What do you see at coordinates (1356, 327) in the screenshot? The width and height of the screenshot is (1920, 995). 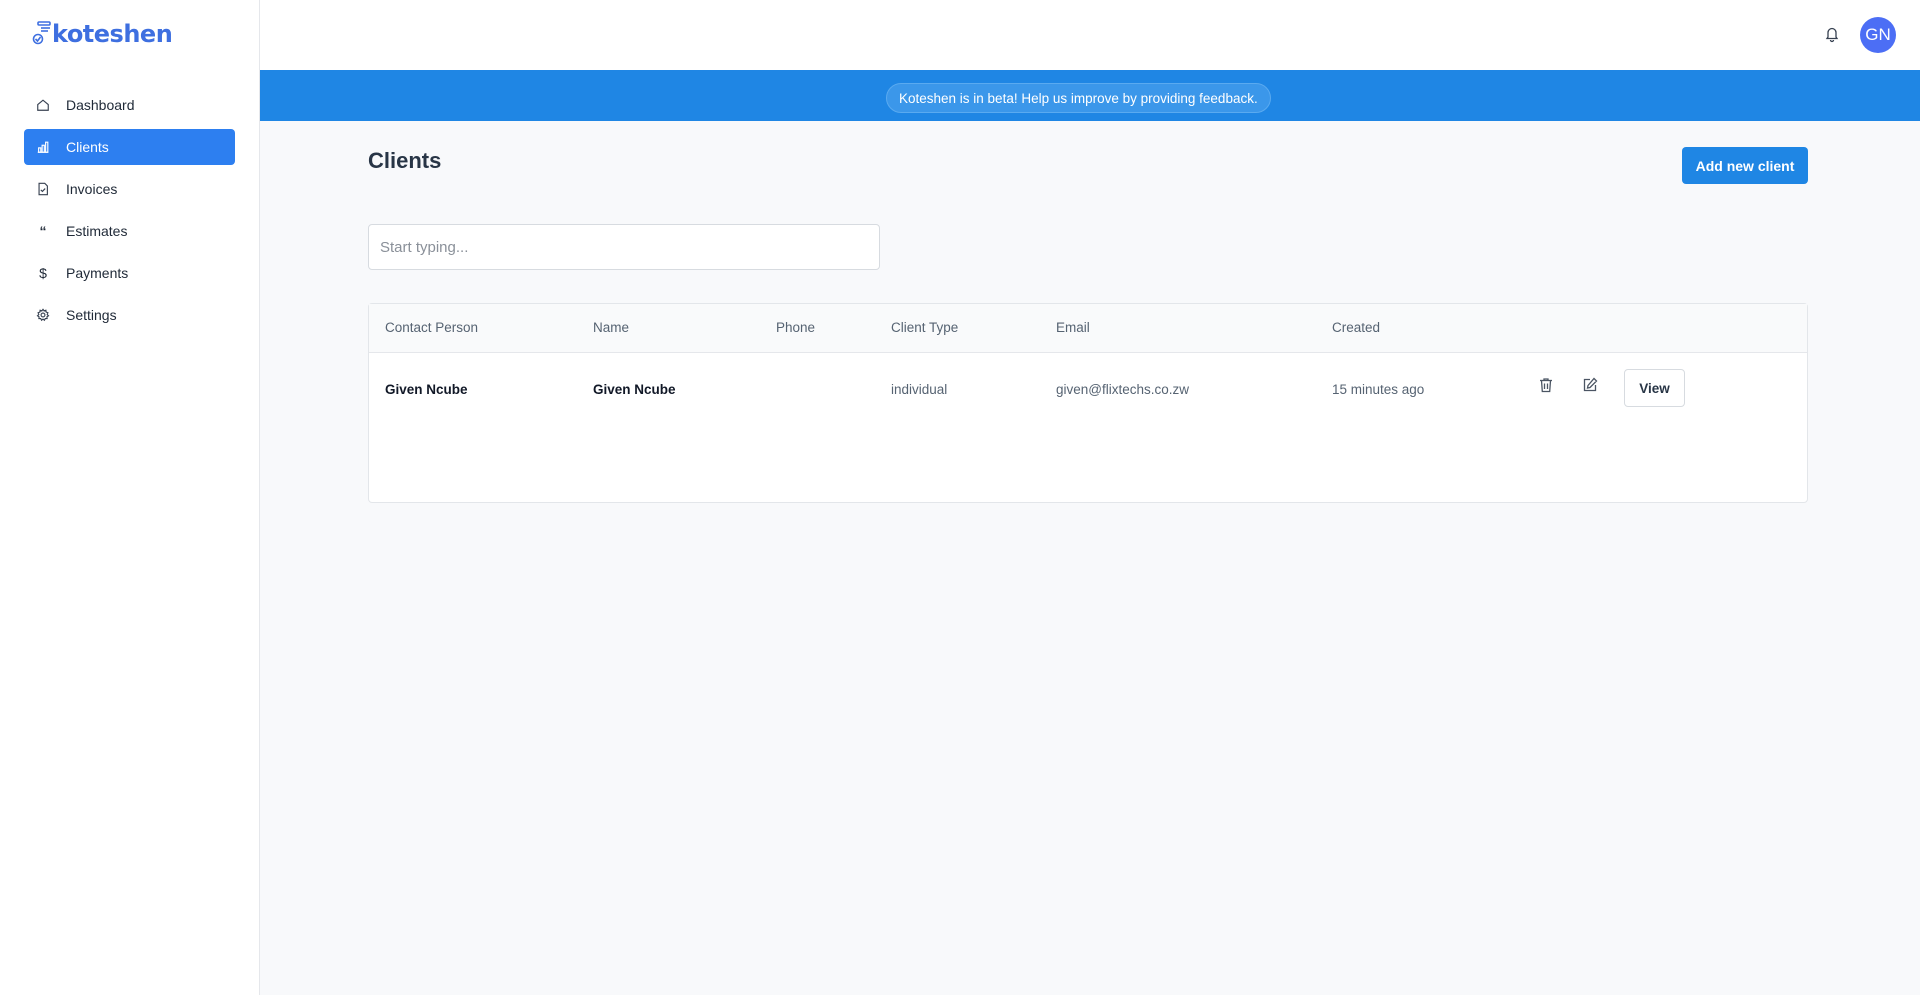 I see `column-header-created: Created` at bounding box center [1356, 327].